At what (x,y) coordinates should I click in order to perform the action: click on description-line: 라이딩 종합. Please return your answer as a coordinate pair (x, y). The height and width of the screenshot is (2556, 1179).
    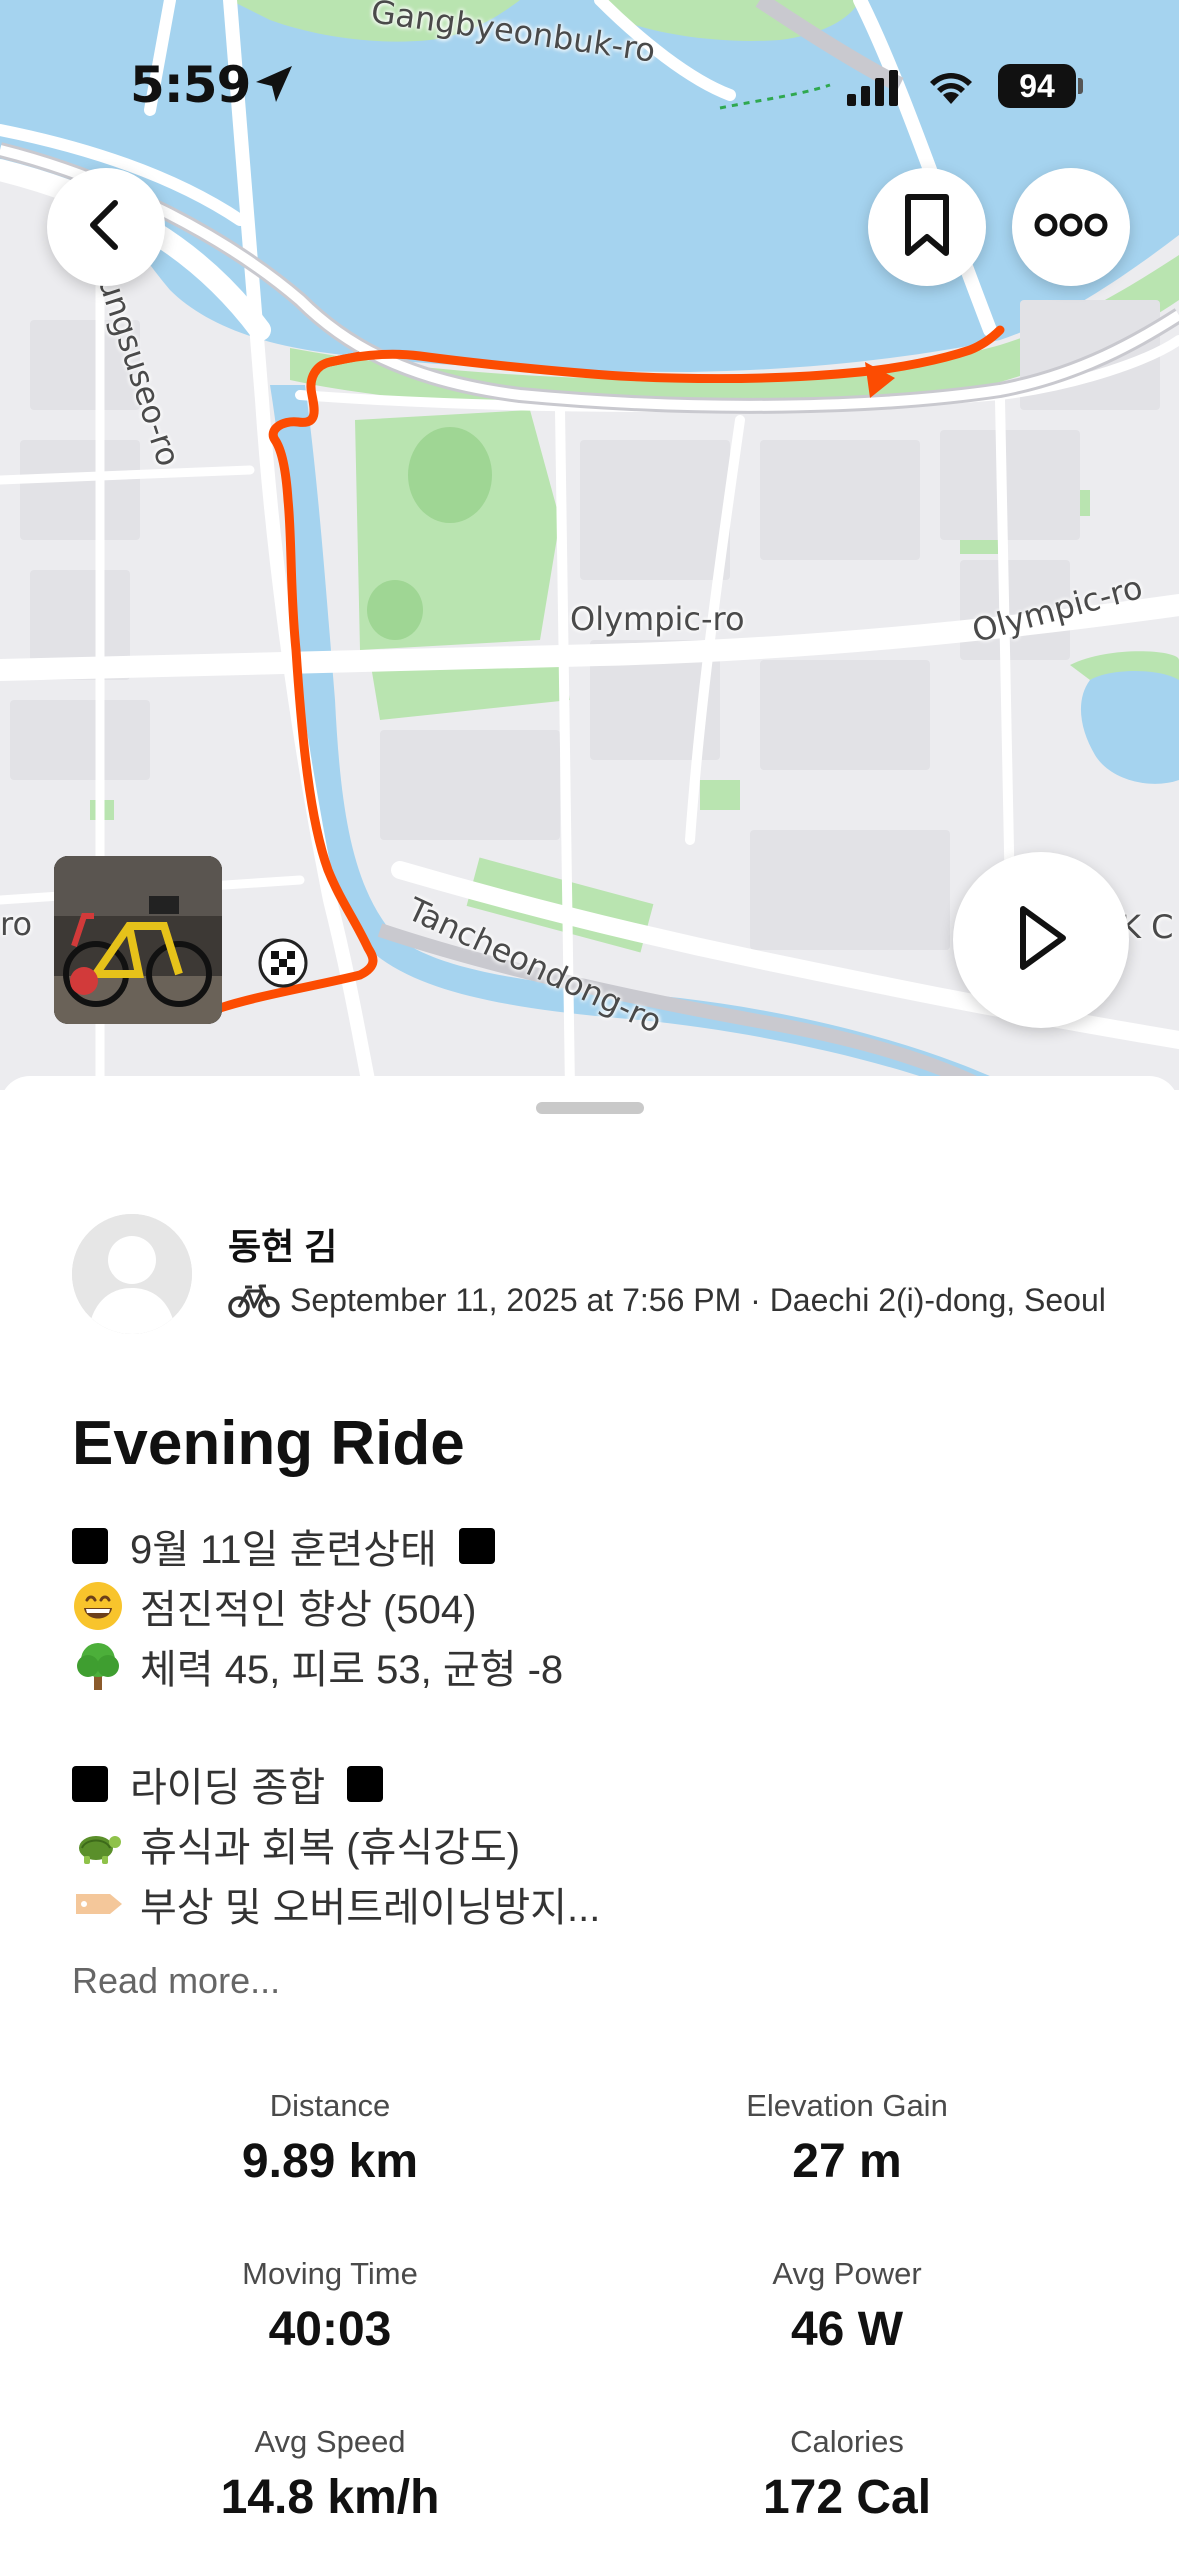
    Looking at the image, I should click on (592, 1784).